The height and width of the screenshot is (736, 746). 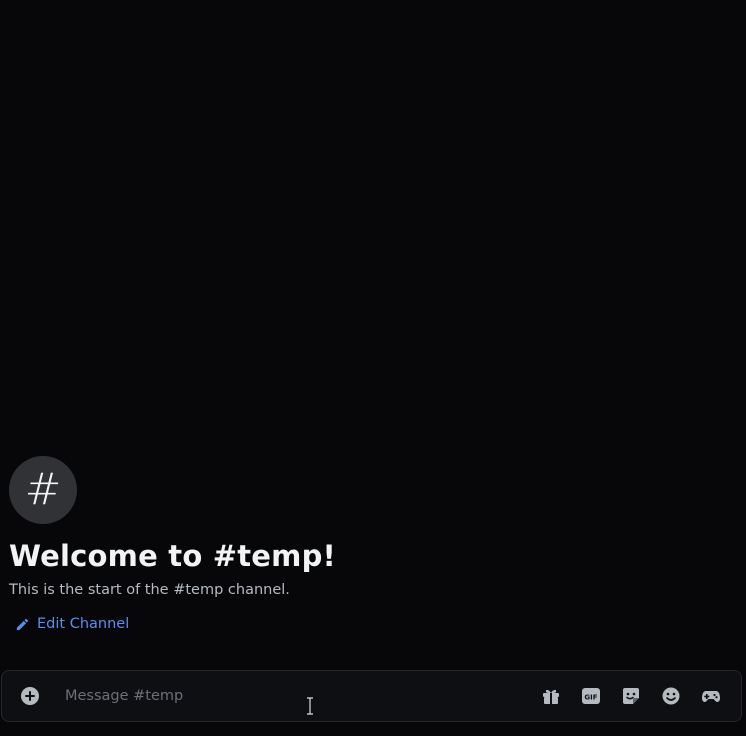 I want to click on gif-label: GIF, so click(x=590, y=698).